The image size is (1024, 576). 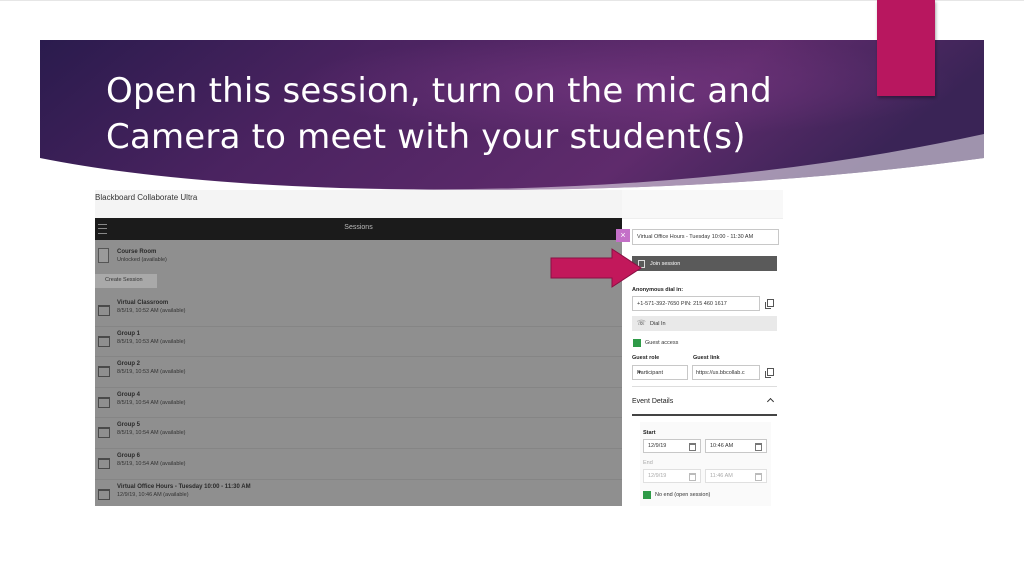 I want to click on session-row: Group 6 8/5/19, 10:54 AM (available), so click(x=358, y=464).